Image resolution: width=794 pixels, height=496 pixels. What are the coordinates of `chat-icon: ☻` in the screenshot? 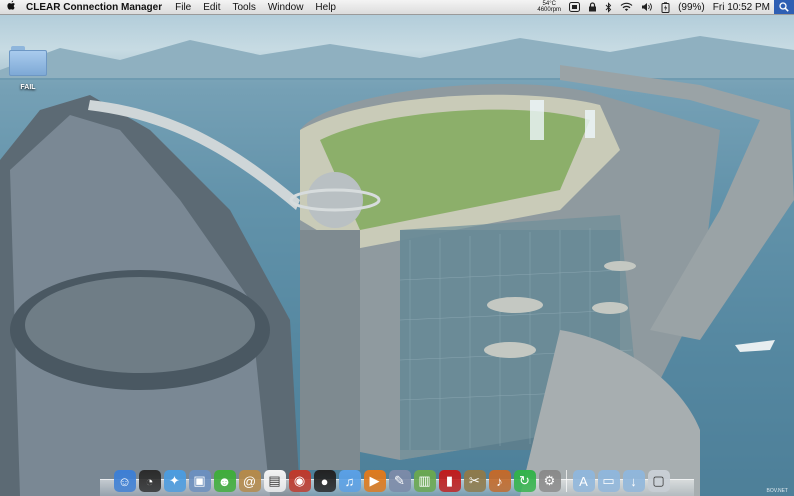 It's located at (224, 481).